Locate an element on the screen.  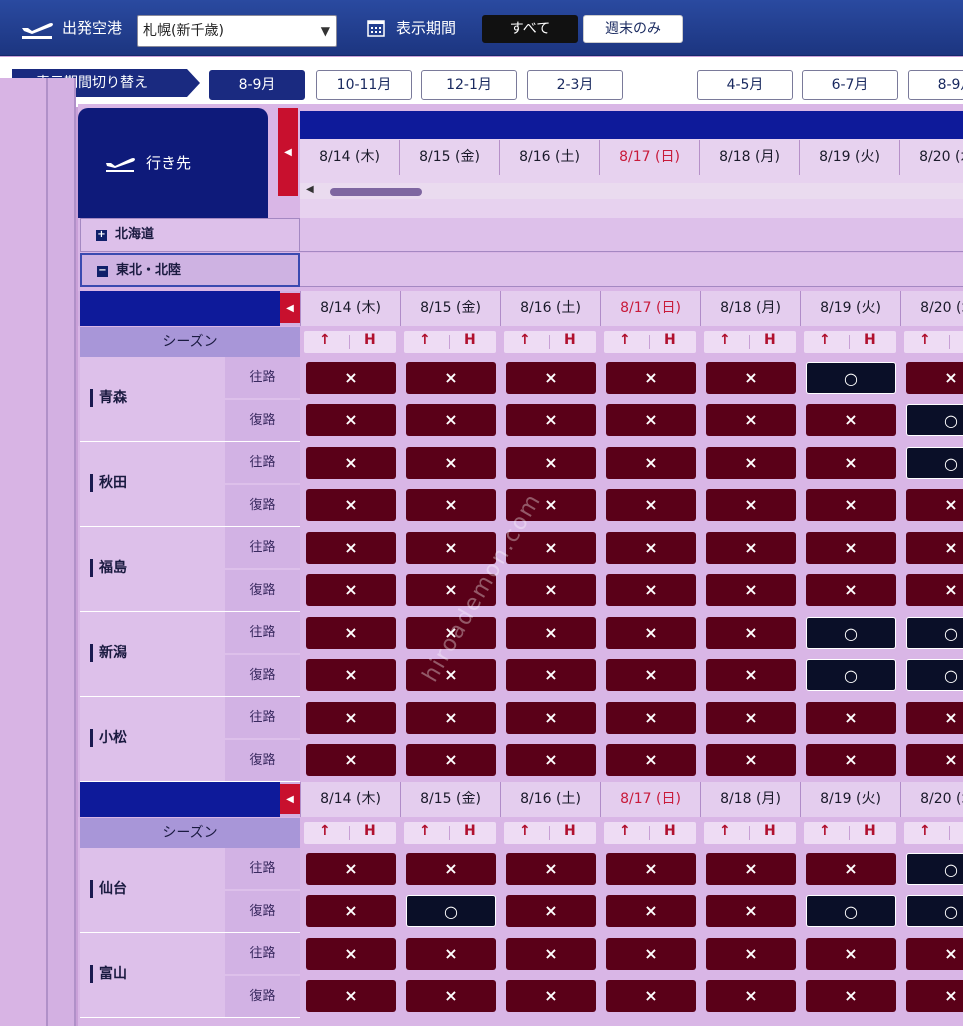
prev-dates-button: ◀ is located at coordinates (288, 152).